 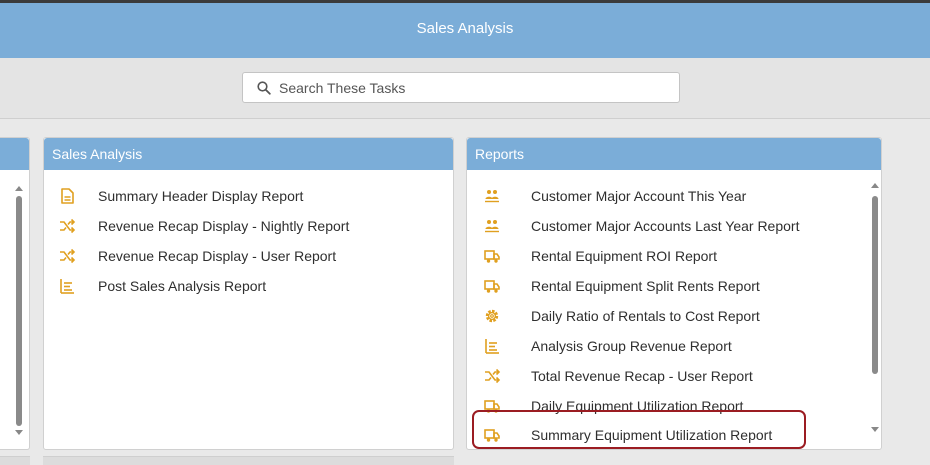 I want to click on search-input, so click(x=469, y=88).